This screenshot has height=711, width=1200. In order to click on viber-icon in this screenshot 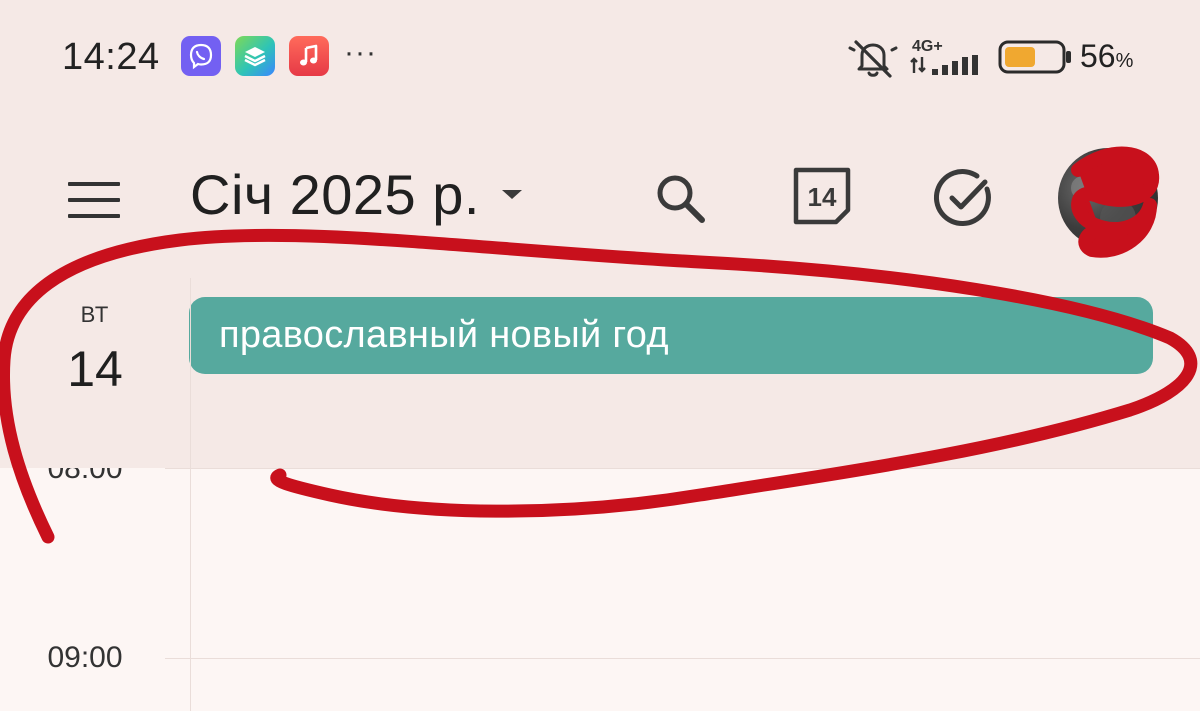, I will do `click(201, 56)`.